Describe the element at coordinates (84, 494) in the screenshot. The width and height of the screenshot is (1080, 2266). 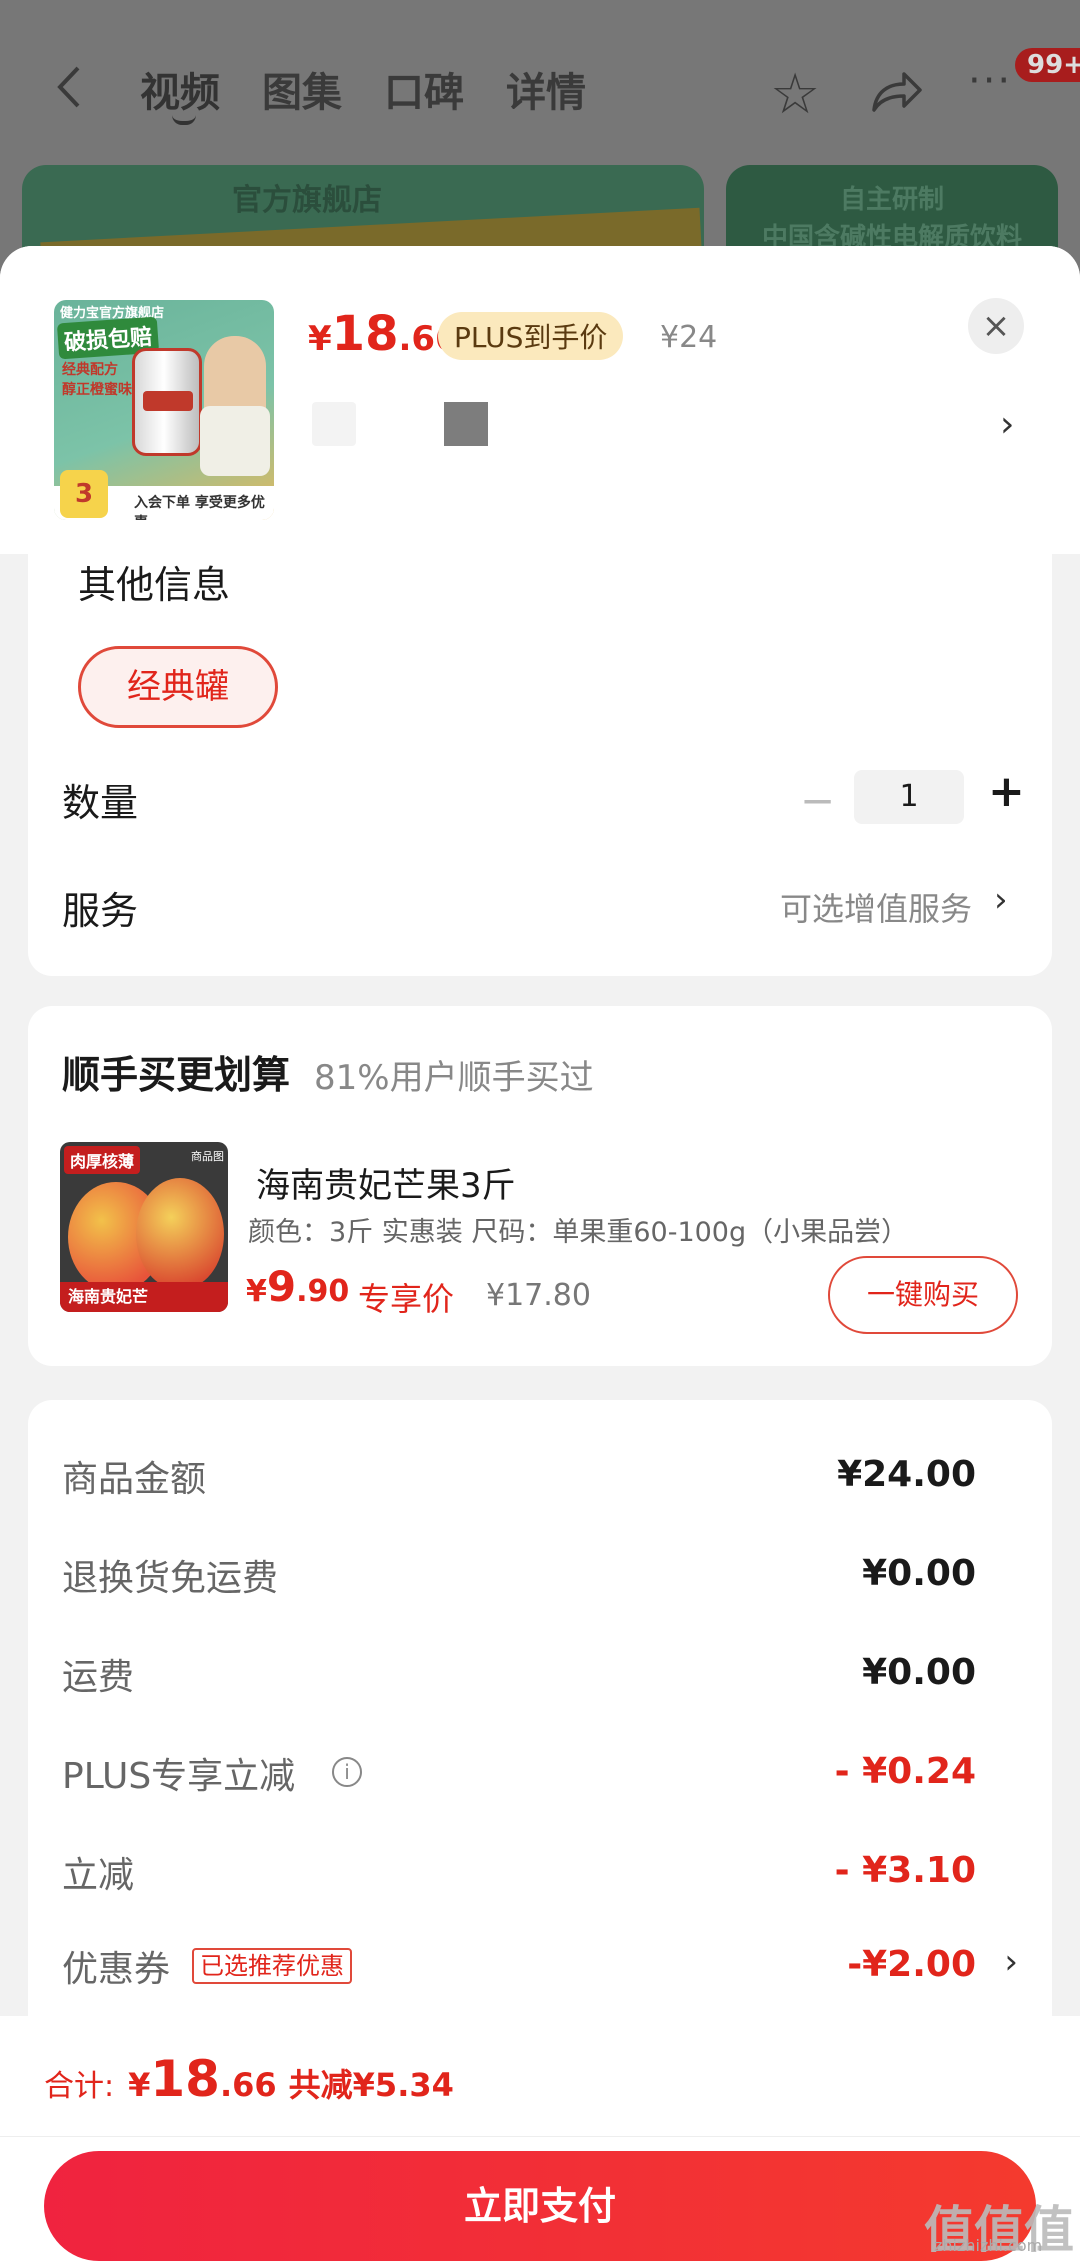
I see `thumb-number-badge: 3` at that location.